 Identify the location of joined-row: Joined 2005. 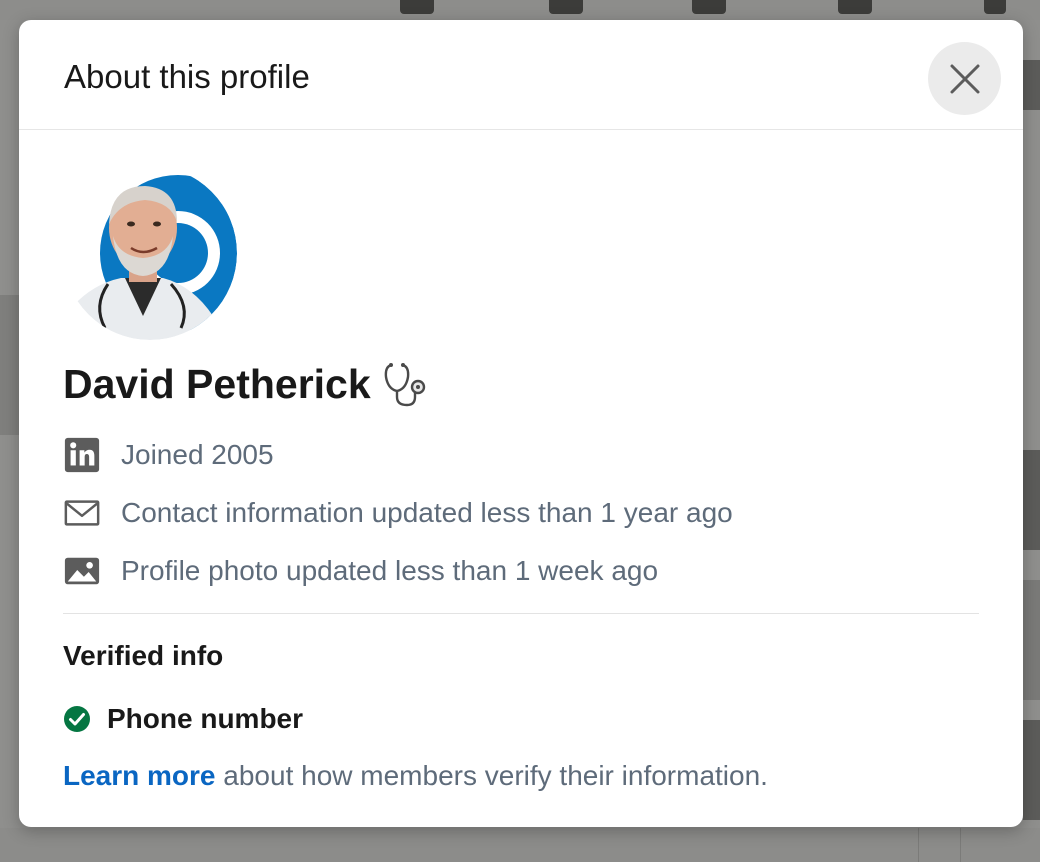
(168, 455).